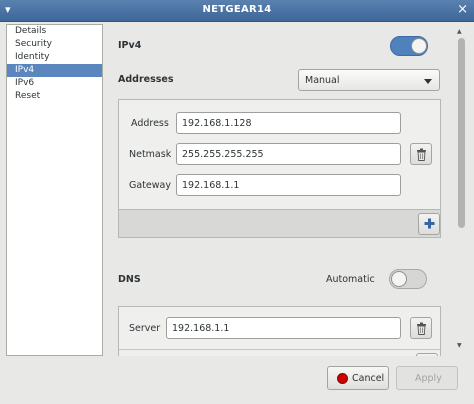  Describe the element at coordinates (322, 80) in the screenshot. I see `addresses-method-value: Manual` at that location.